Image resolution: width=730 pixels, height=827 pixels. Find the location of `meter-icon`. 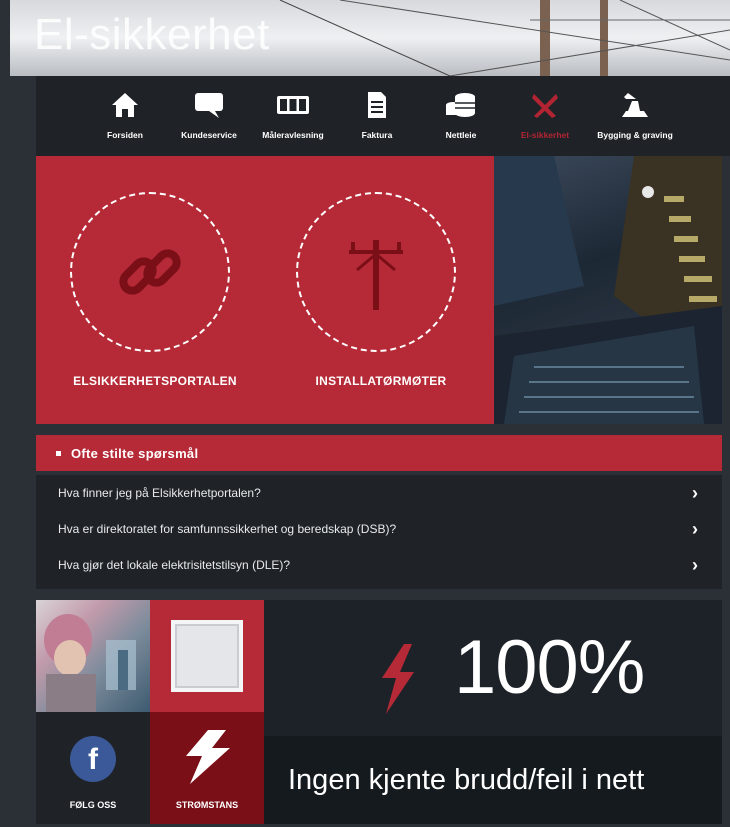

meter-icon is located at coordinates (293, 105).